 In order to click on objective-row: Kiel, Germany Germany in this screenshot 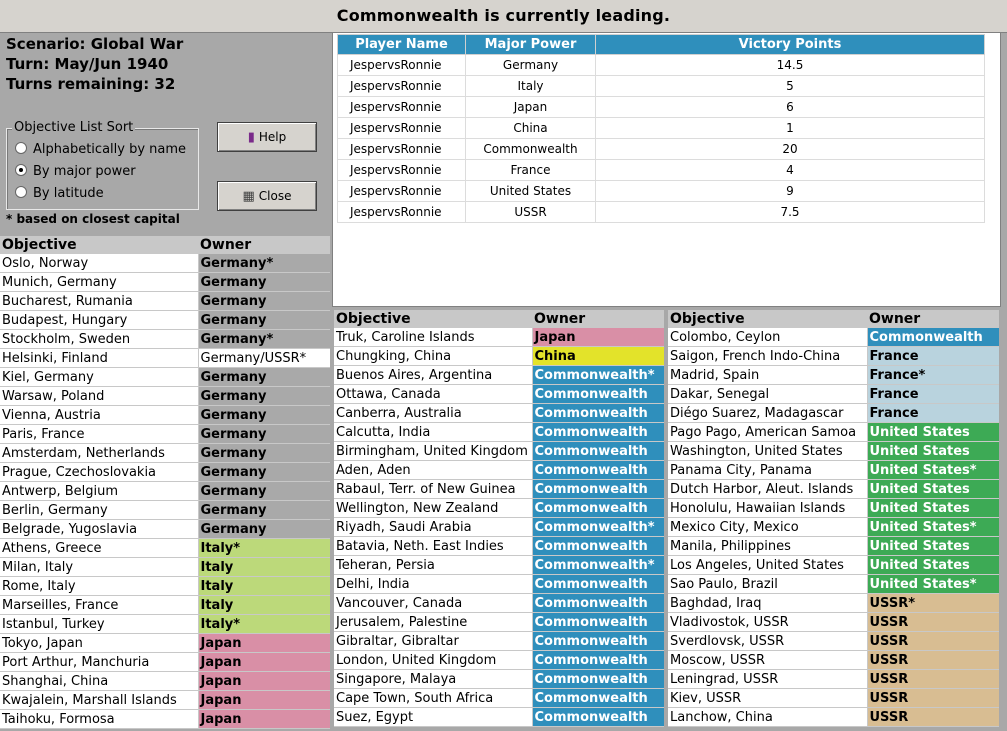, I will do `click(165, 377)`.